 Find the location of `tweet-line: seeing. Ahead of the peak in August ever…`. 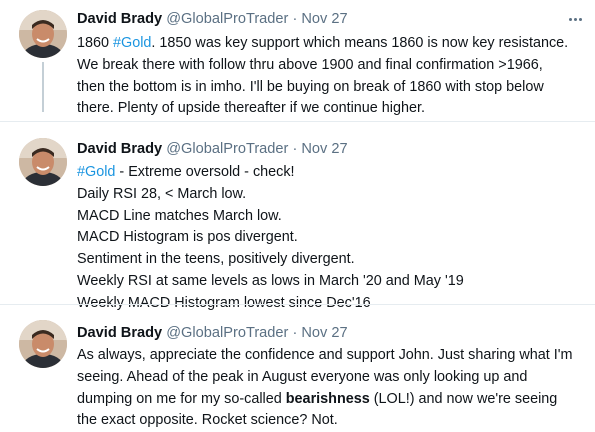

tweet-line: seeing. Ahead of the peak in August ever… is located at coordinates (302, 376).